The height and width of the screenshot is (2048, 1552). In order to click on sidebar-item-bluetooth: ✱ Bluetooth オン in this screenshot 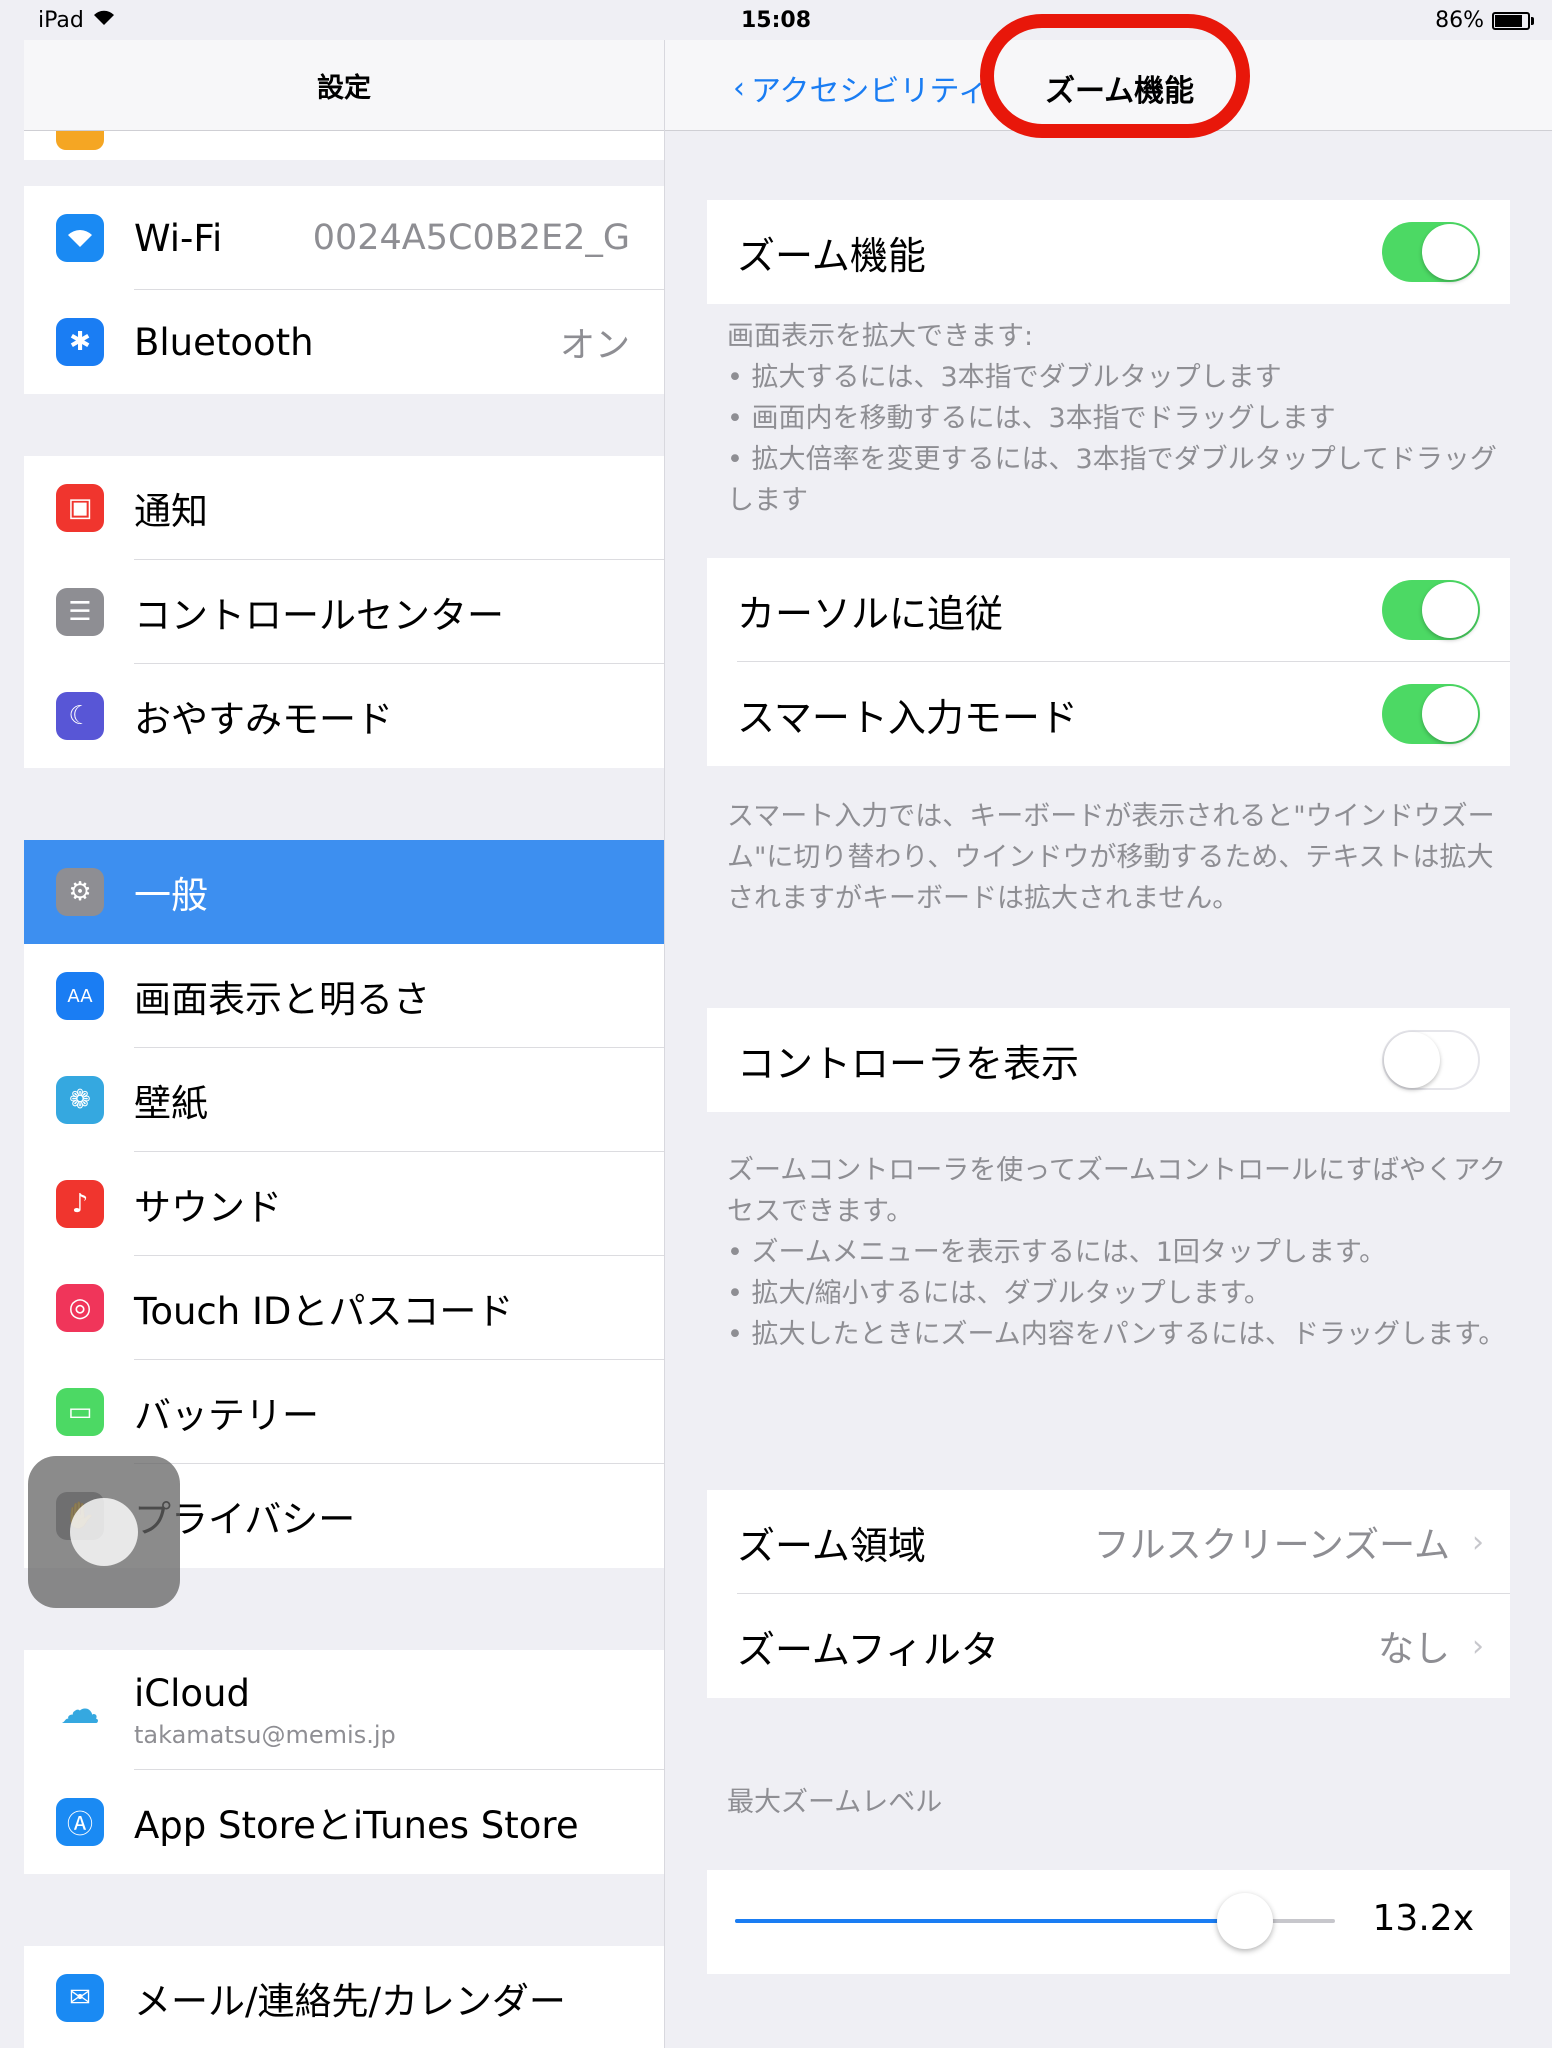, I will do `click(344, 342)`.